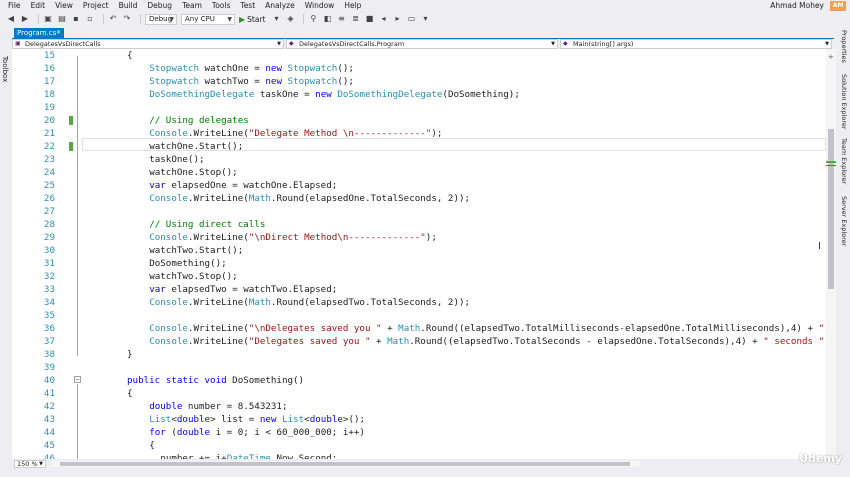 The height and width of the screenshot is (477, 850). Describe the element at coordinates (419, 185) in the screenshot. I see `code-line: 25 var elapsedOne = watchOne.Elapsed;` at that location.